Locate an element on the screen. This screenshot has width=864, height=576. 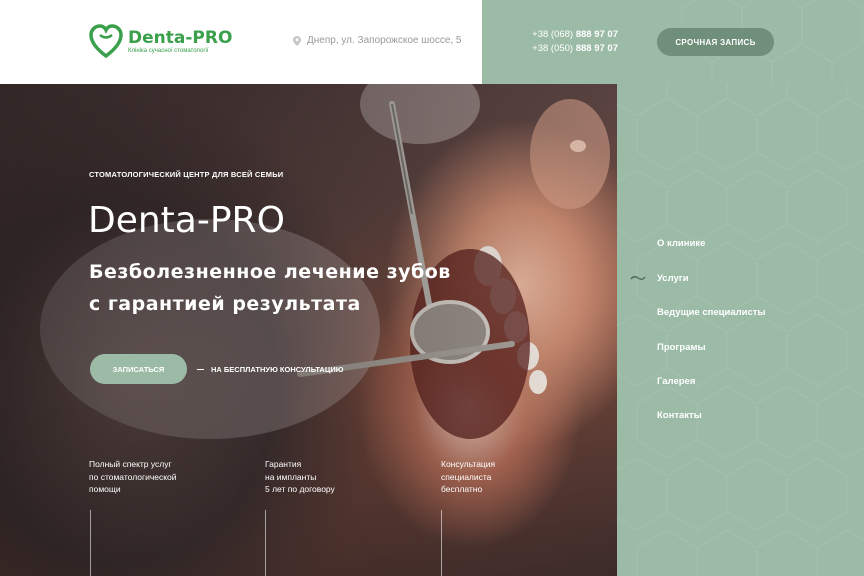
hero-subtitle-line-2: с гарантией результата is located at coordinates (225, 304).